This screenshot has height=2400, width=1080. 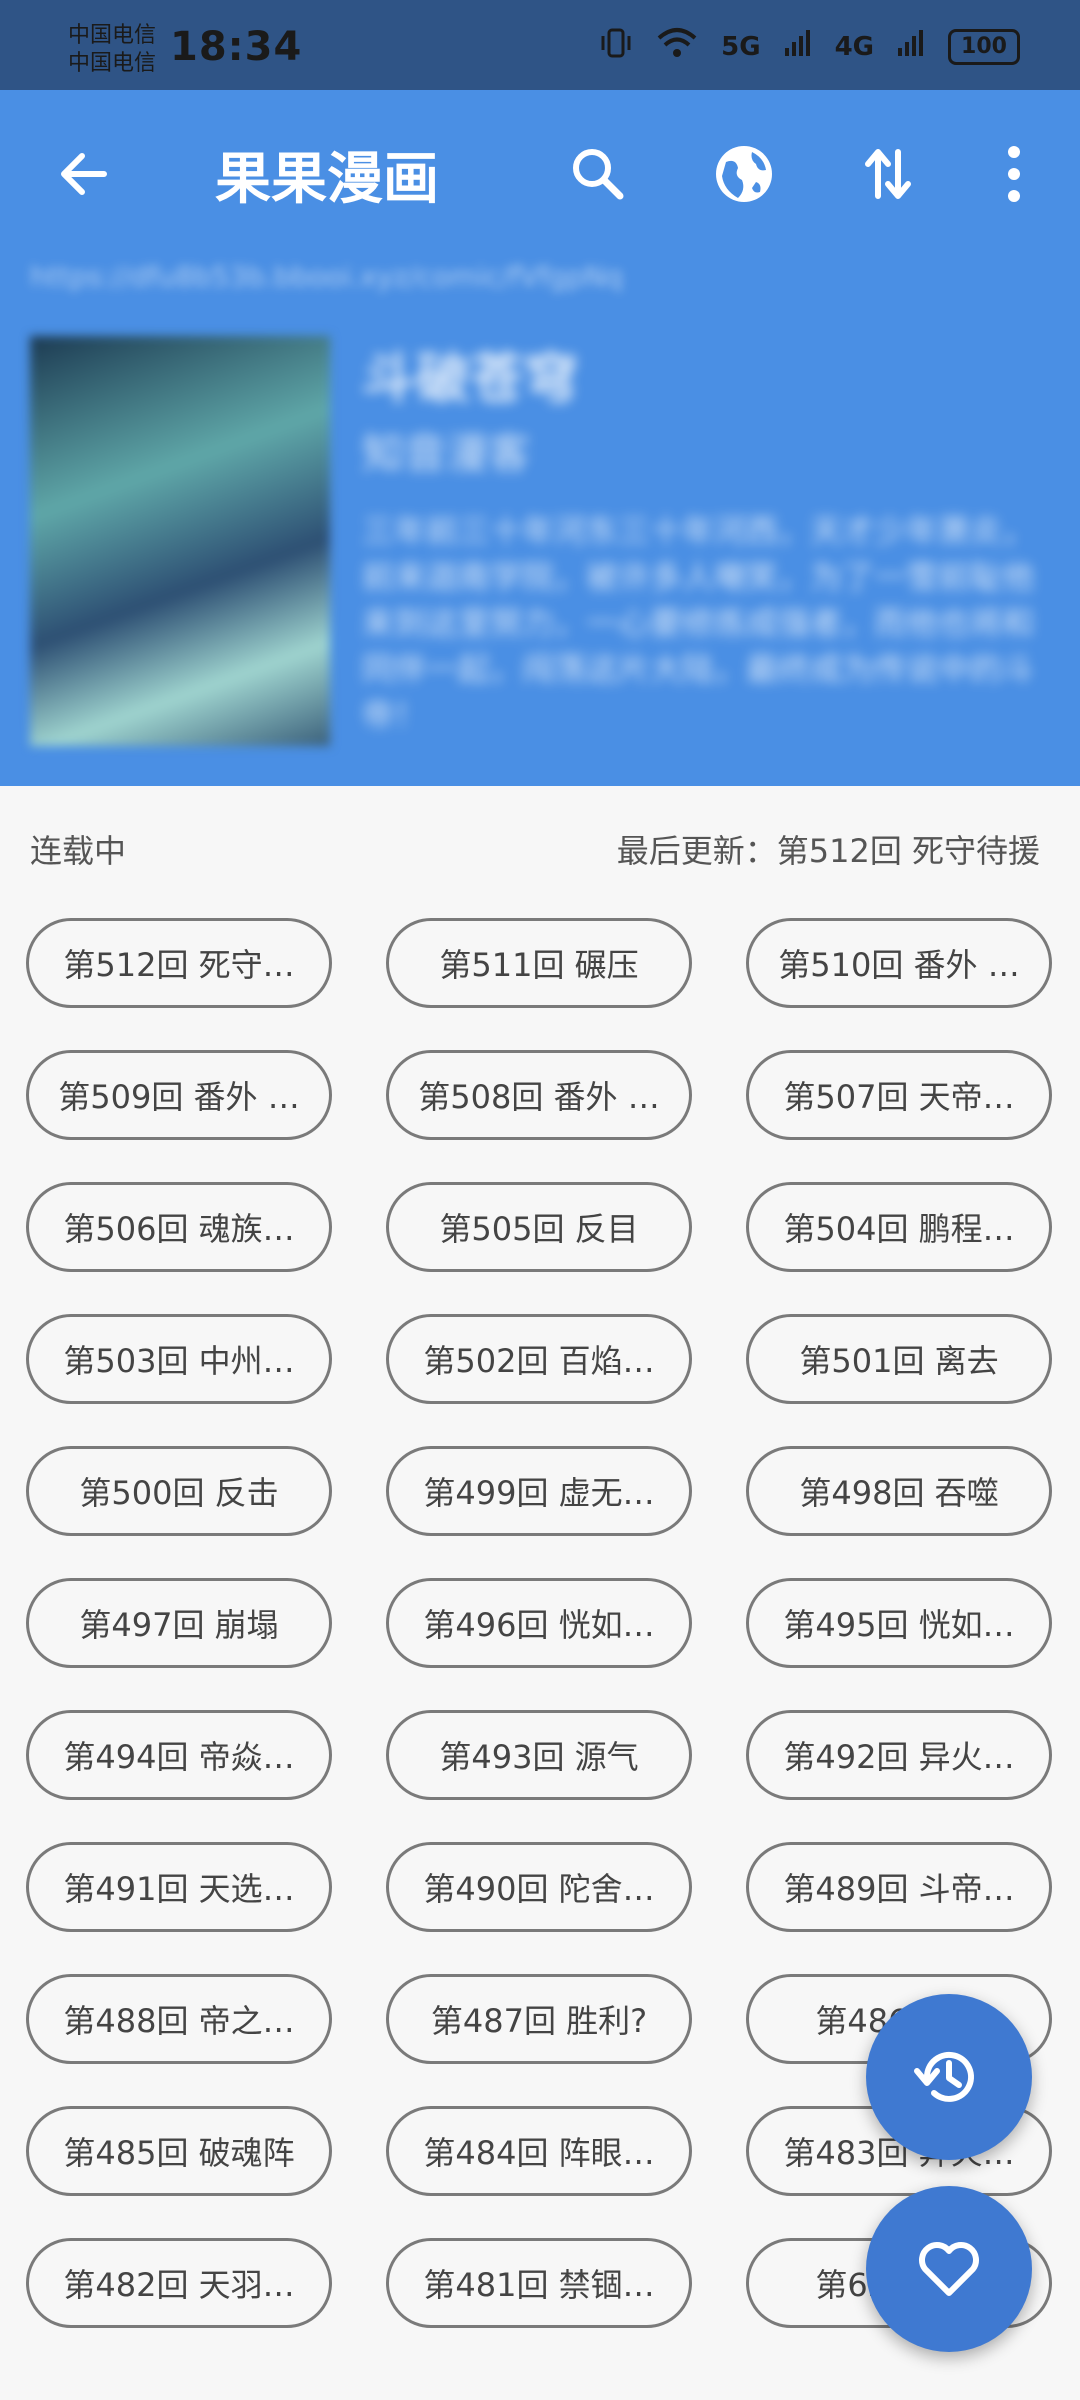 I want to click on wifi-icon, so click(x=677, y=46).